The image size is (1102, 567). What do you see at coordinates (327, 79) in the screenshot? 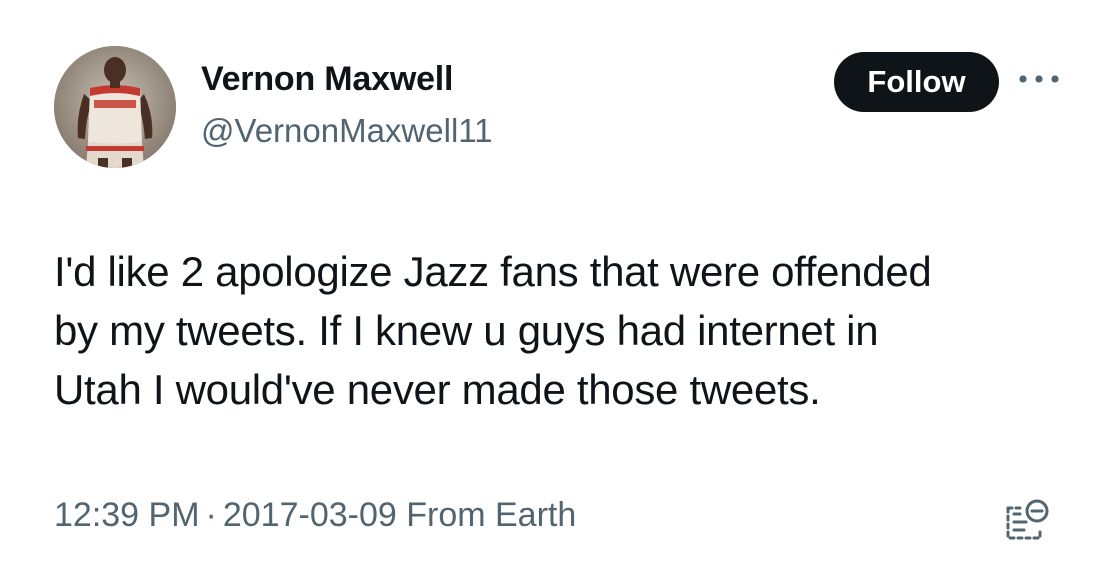
I see `display-name: Vernon Maxwell` at bounding box center [327, 79].